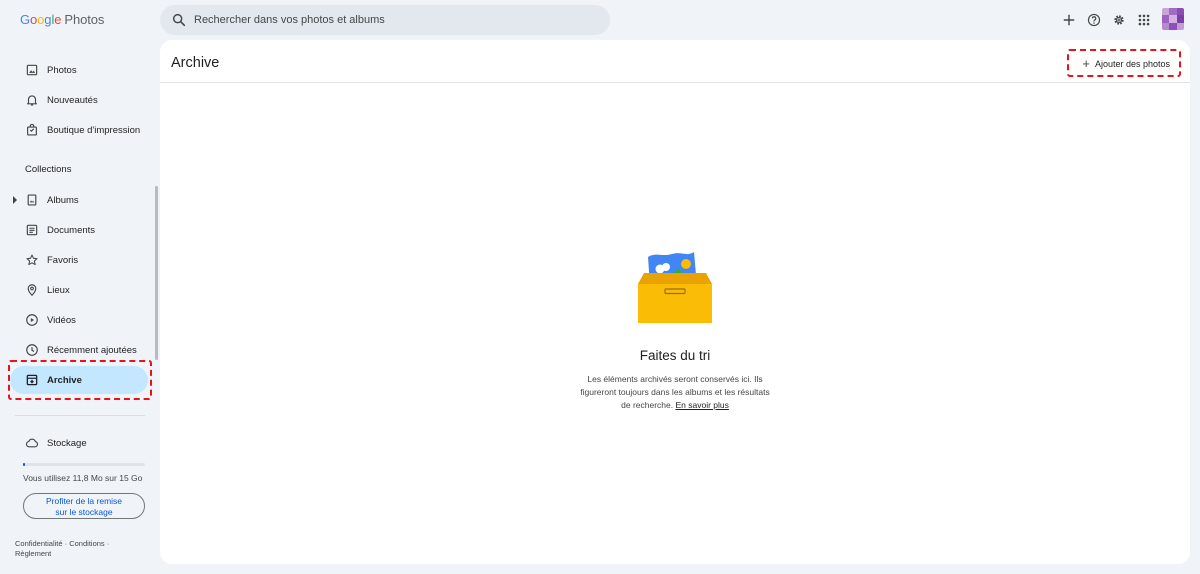 This screenshot has height=574, width=1200. What do you see at coordinates (84, 512) in the screenshot?
I see `promo-line-2: sur le stockage` at bounding box center [84, 512].